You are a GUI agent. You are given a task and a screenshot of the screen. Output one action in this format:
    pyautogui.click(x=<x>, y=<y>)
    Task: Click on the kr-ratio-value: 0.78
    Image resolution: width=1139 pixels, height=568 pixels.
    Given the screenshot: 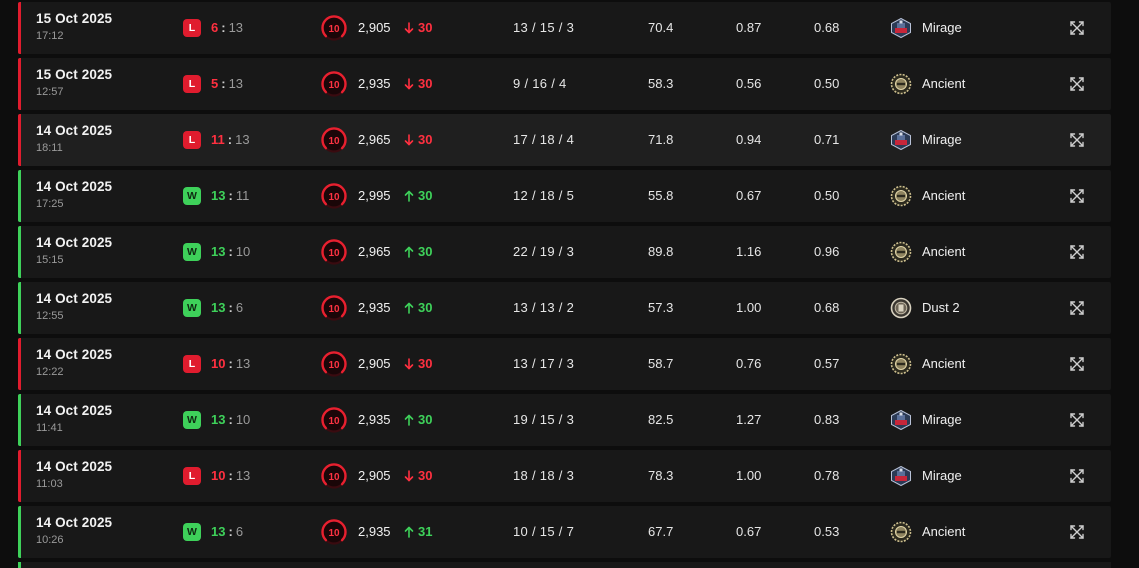 What is the action you would take?
    pyautogui.click(x=827, y=475)
    